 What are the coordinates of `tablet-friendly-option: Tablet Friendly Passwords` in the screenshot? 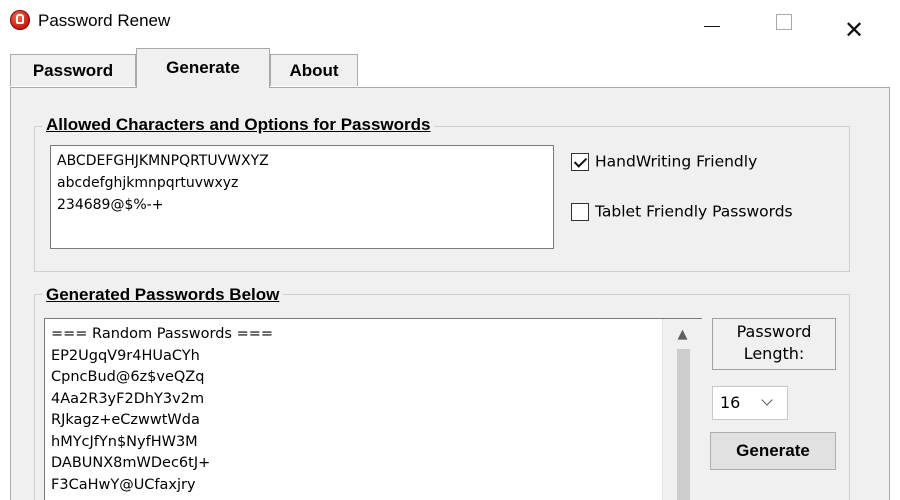 It's located at (682, 211).